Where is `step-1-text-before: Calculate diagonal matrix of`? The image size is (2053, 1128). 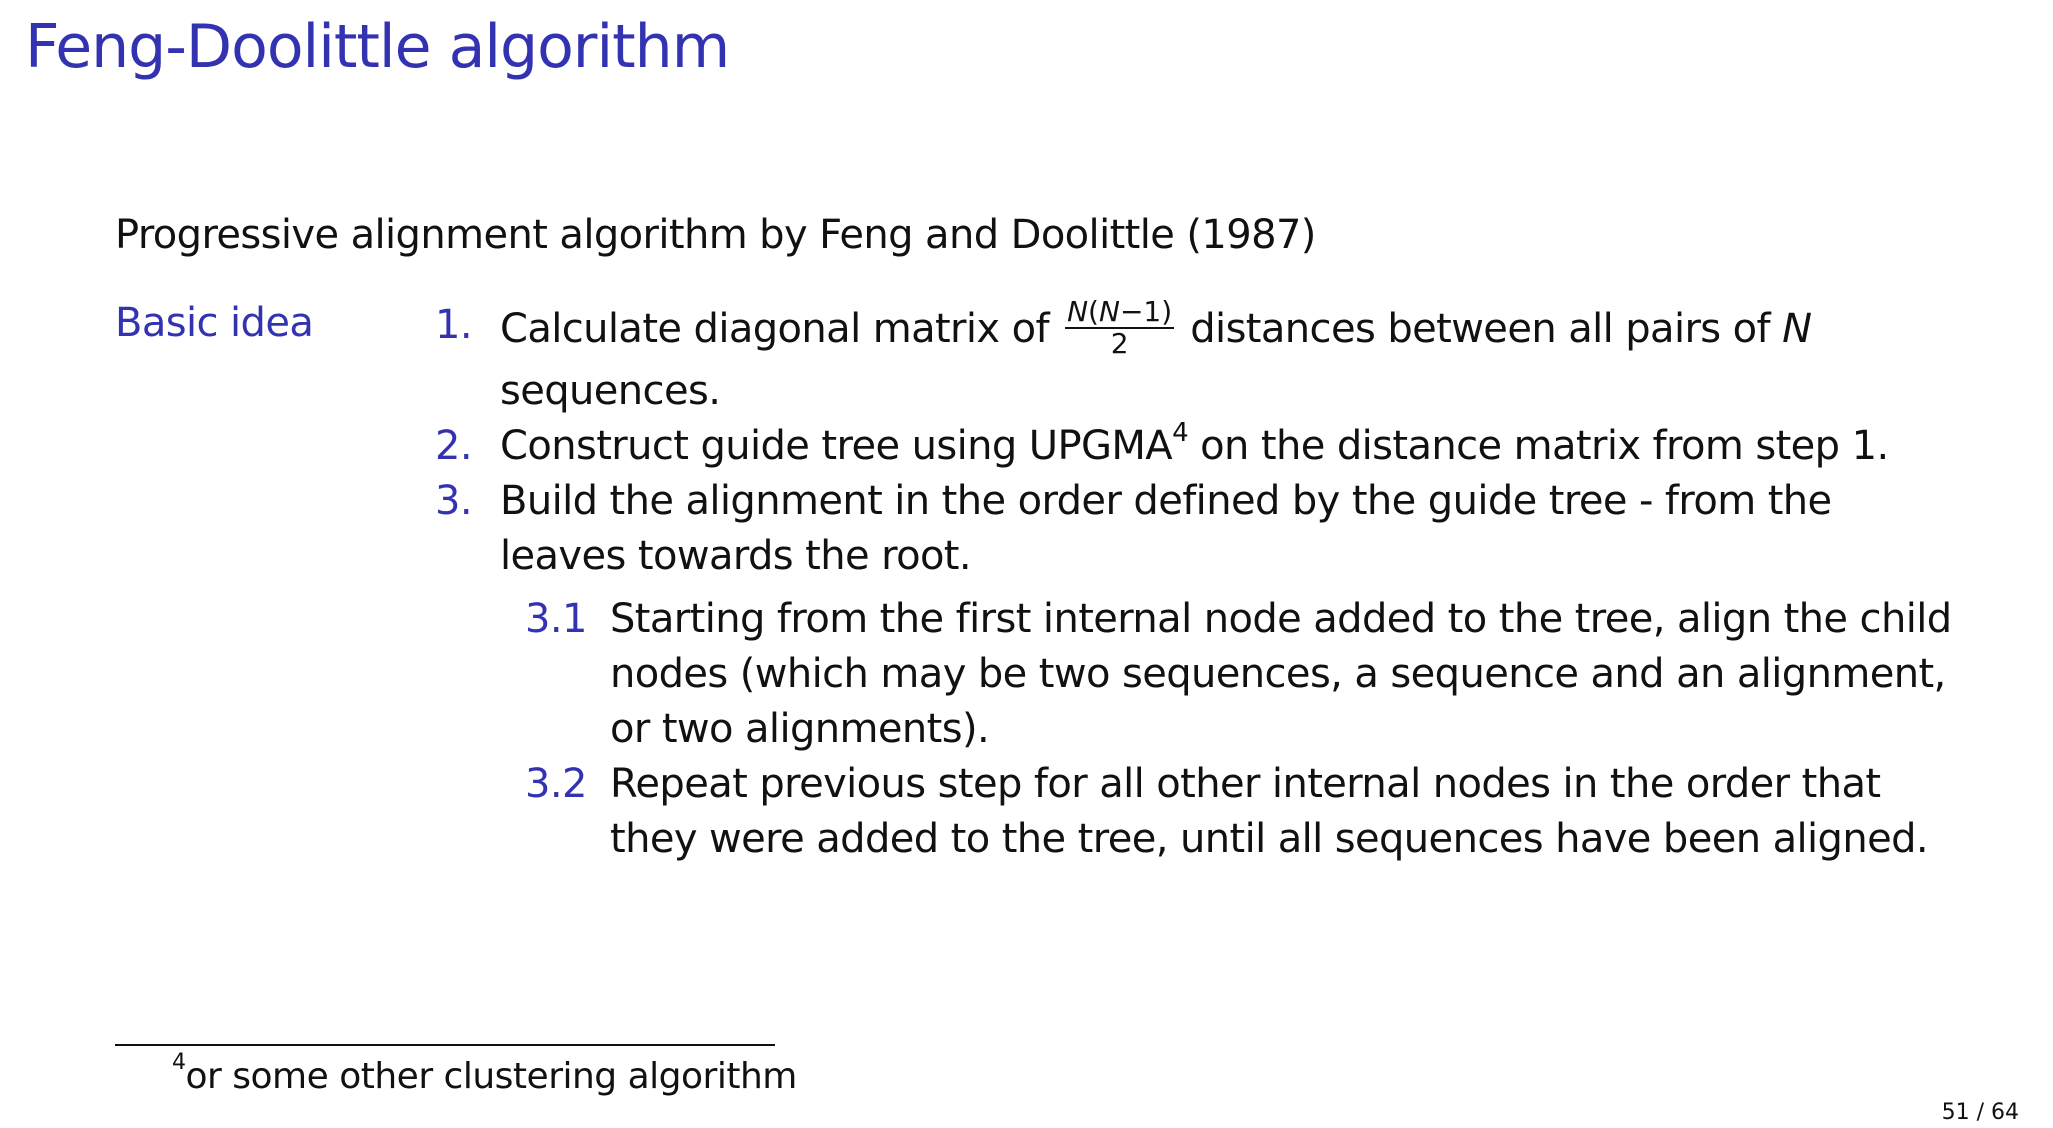 step-1-text-before: Calculate diagonal matrix of is located at coordinates (775, 329).